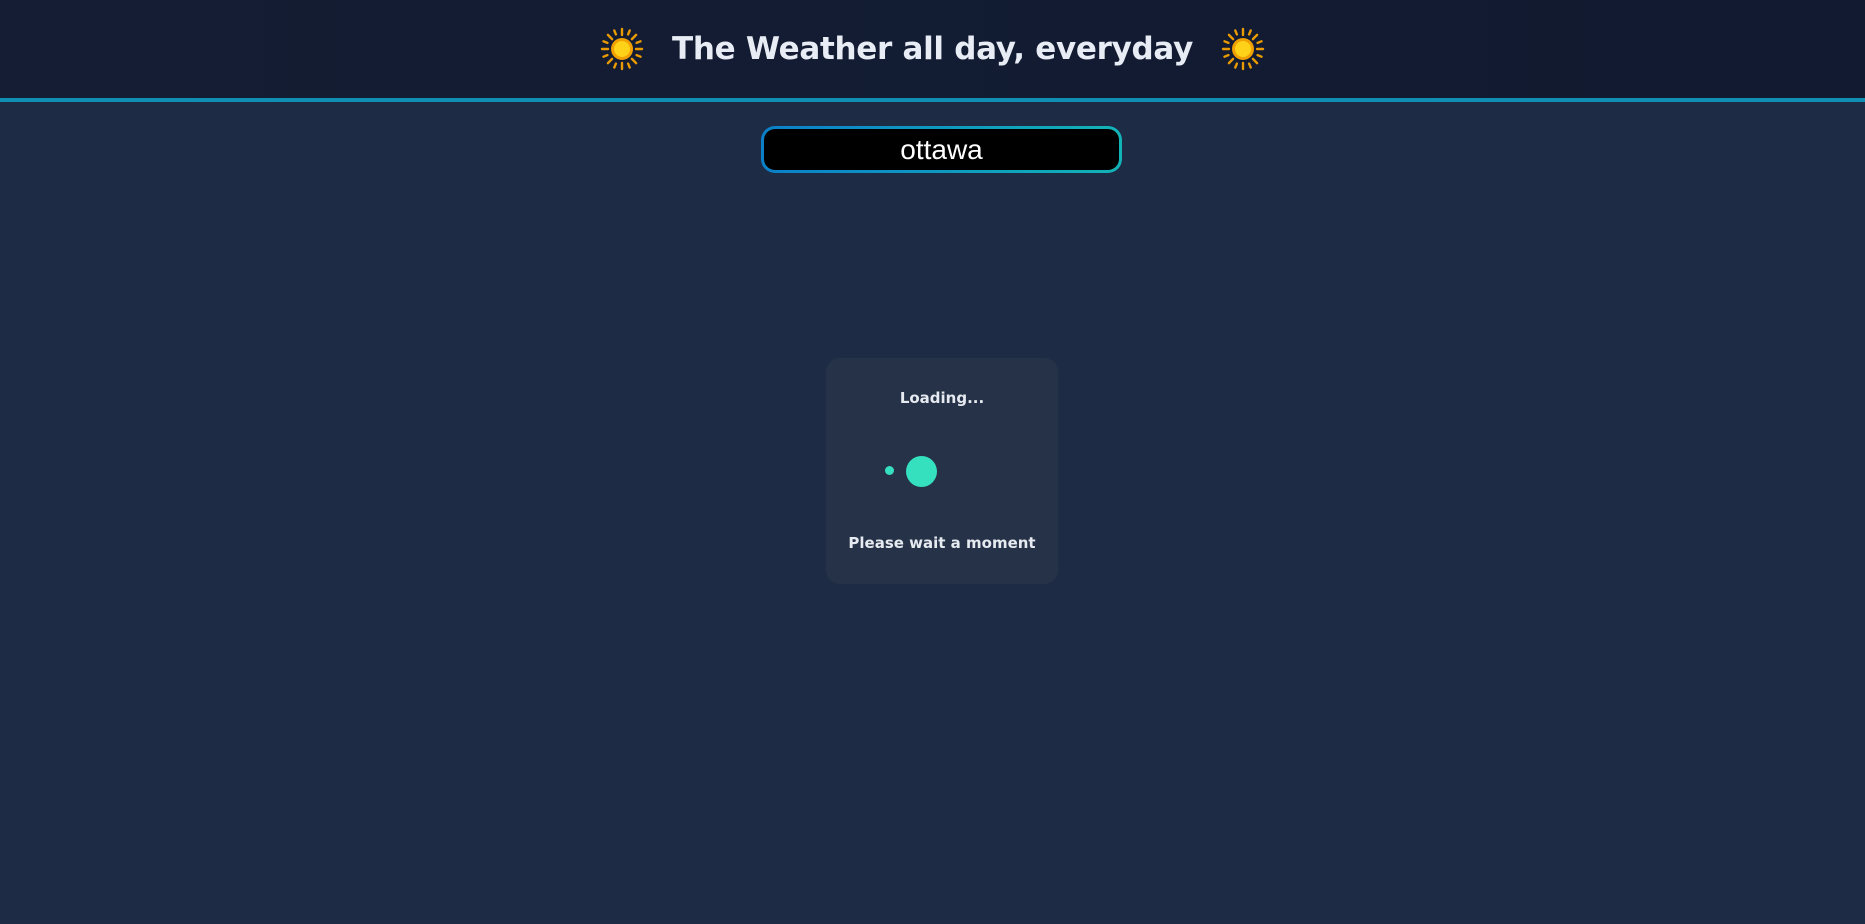  I want to click on search-field-border, so click(941, 149).